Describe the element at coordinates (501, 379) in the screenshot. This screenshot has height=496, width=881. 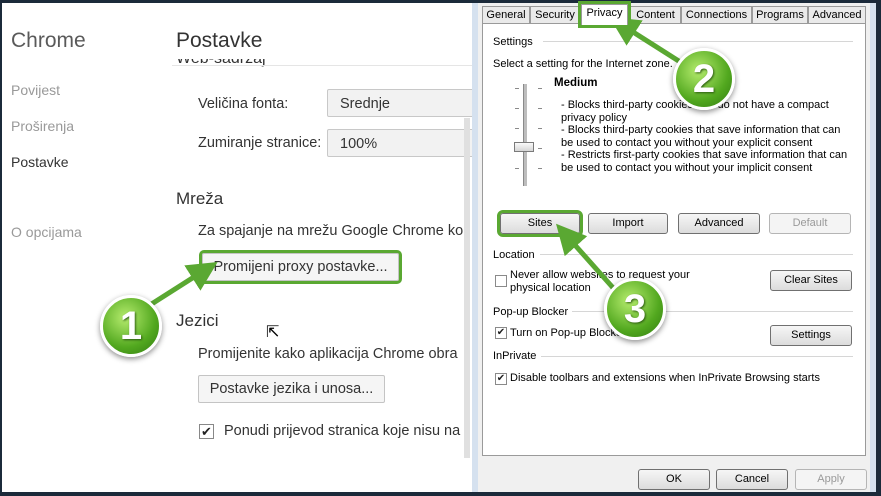
I see `inprivate-checkbox: ✔` at that location.